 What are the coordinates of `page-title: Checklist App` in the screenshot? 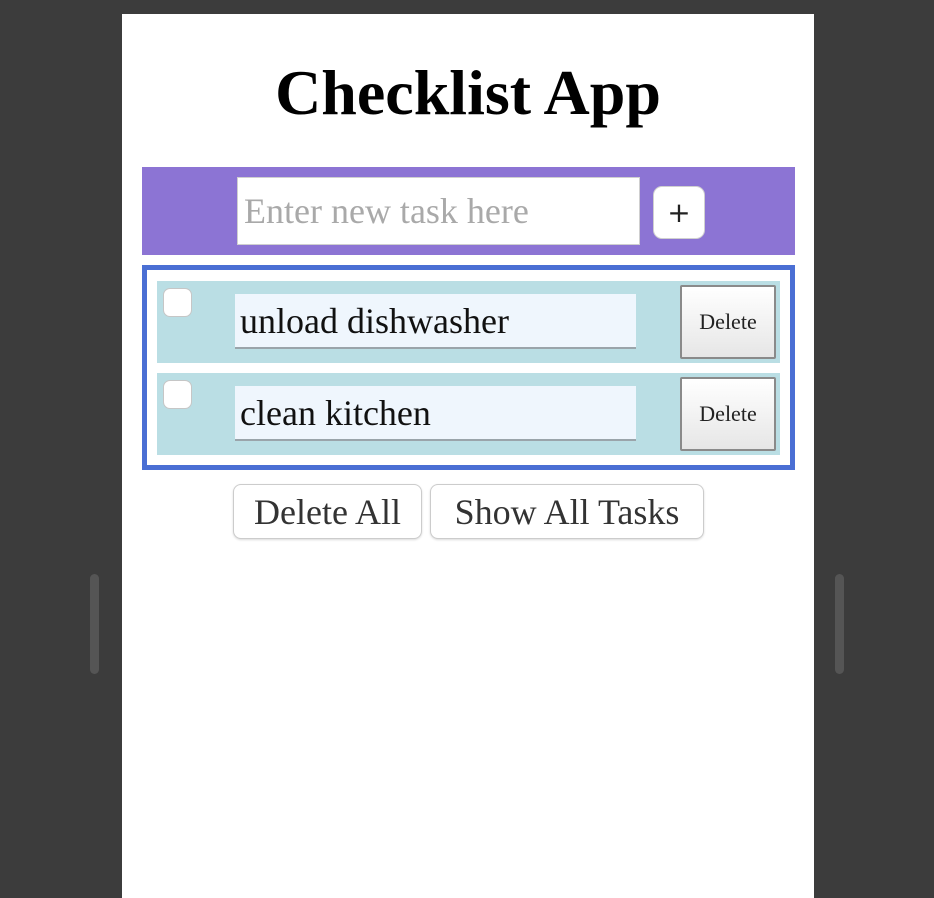 It's located at (468, 92).